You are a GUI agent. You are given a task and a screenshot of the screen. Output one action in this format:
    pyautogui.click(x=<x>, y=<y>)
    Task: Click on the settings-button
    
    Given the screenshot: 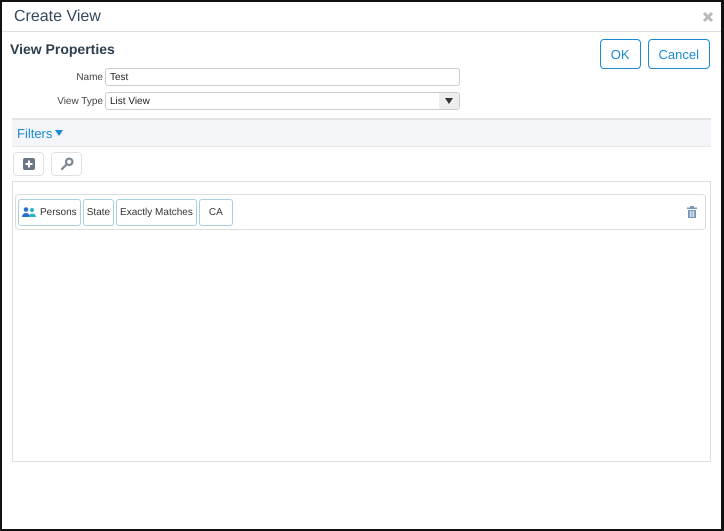 What is the action you would take?
    pyautogui.click(x=66, y=164)
    